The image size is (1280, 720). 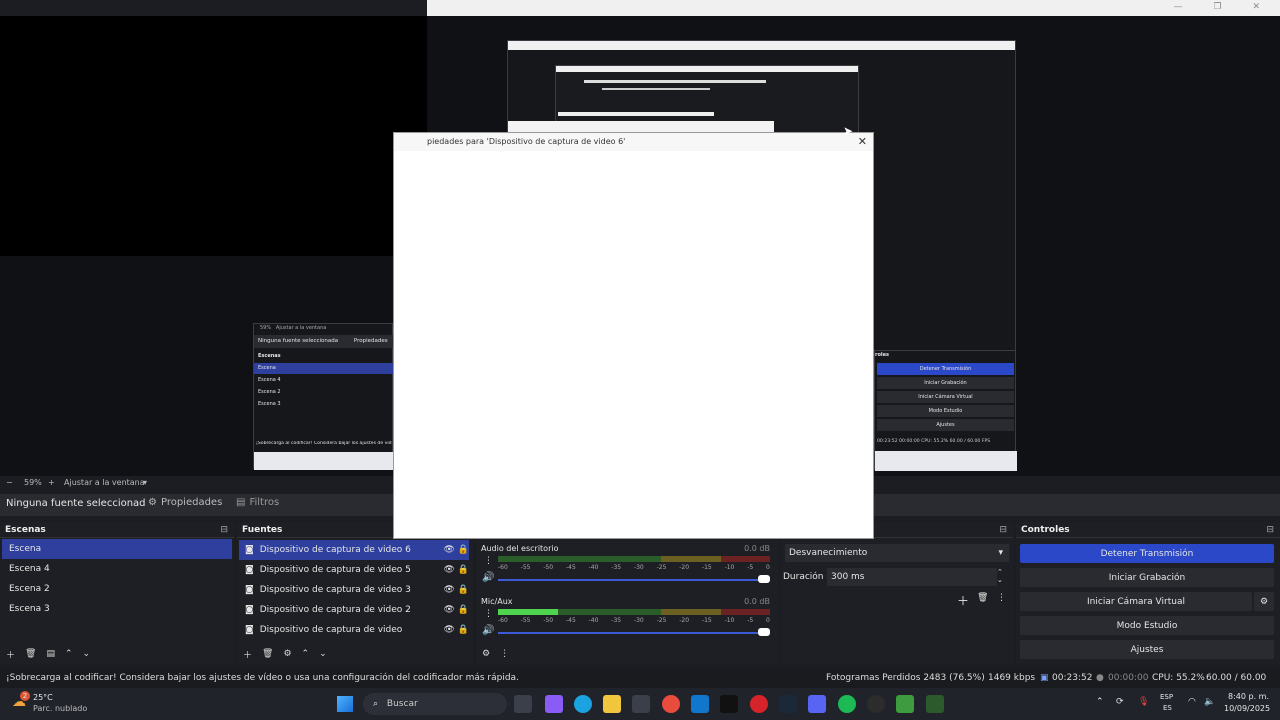 What do you see at coordinates (1192, 702) in the screenshot?
I see `wifi-icon: ◠` at bounding box center [1192, 702].